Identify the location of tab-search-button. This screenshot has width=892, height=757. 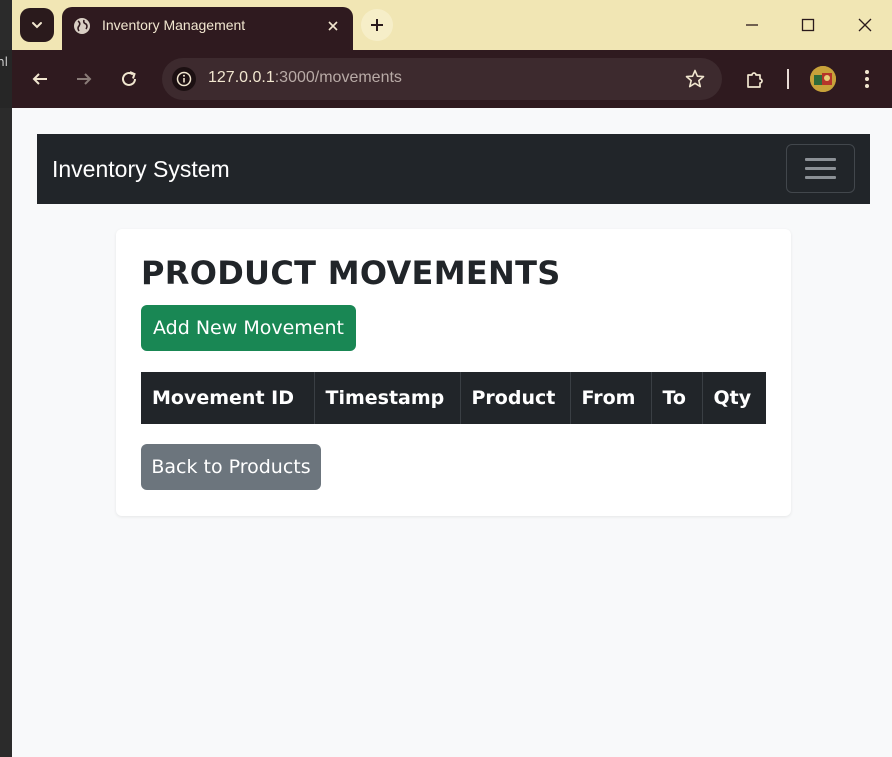
(37, 25).